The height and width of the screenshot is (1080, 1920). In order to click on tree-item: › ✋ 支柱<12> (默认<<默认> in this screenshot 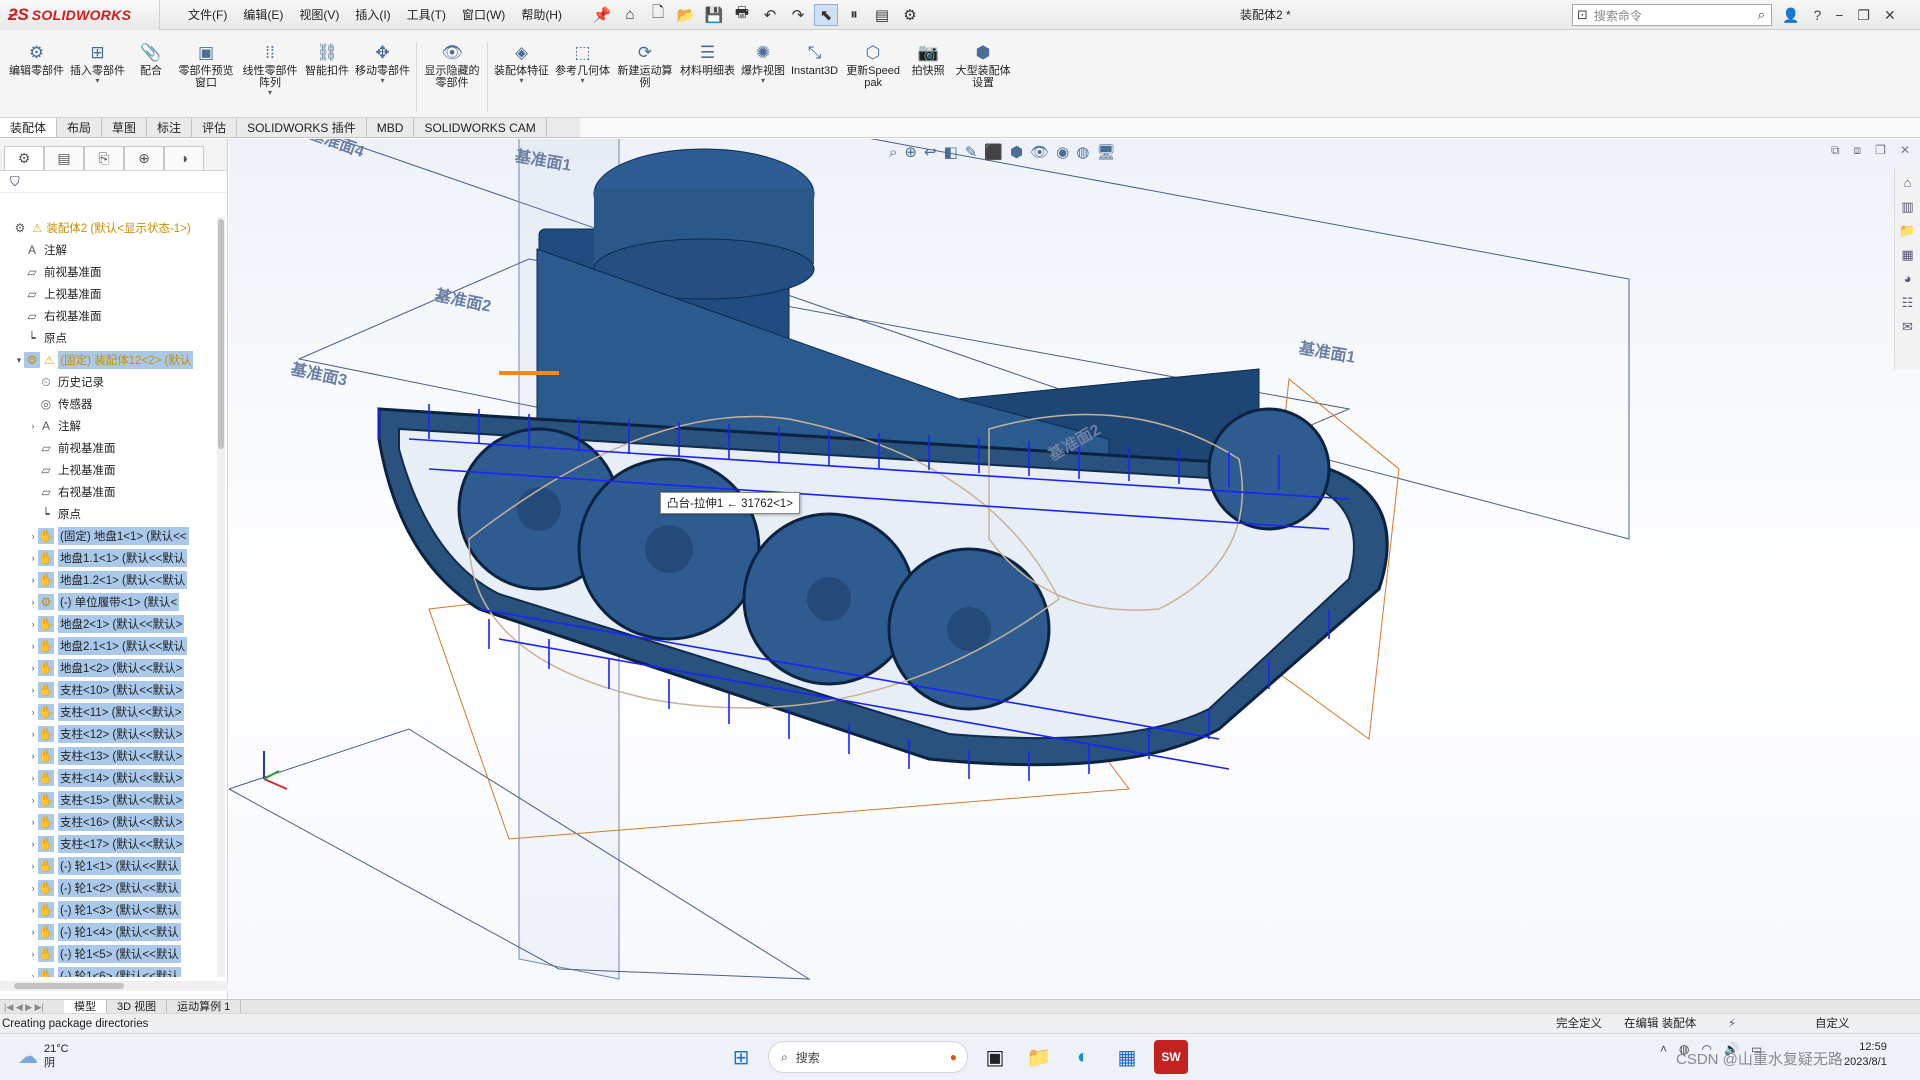, I will do `click(107, 734)`.